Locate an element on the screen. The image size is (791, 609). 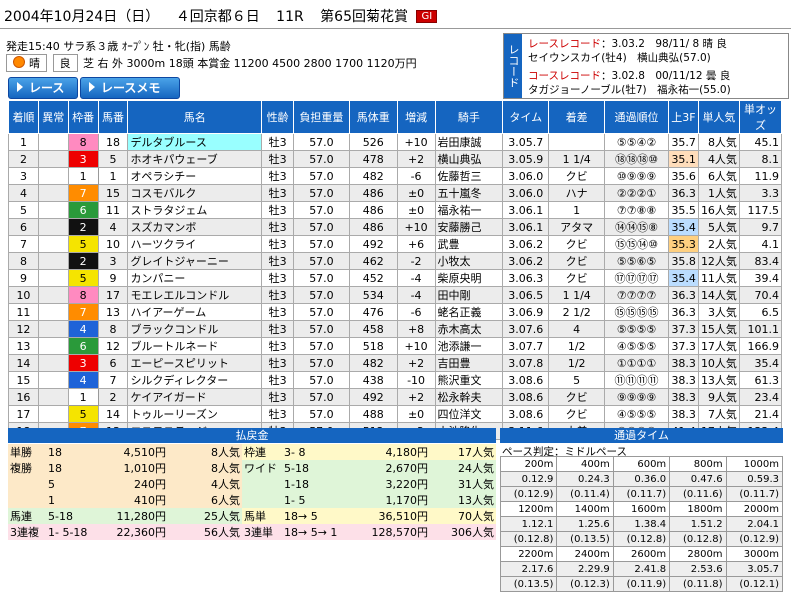
horse-name-link: ホオキパウェーブ is located at coordinates (195, 159).